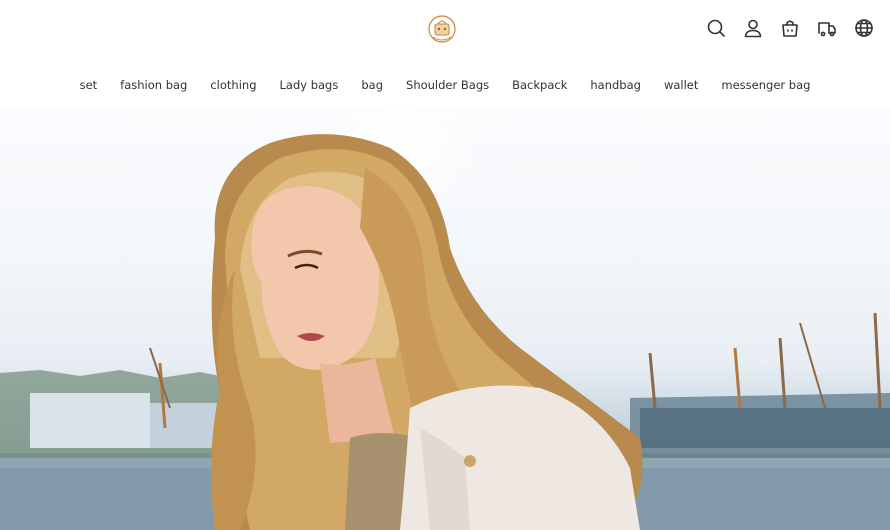  I want to click on header-icons, so click(790, 28).